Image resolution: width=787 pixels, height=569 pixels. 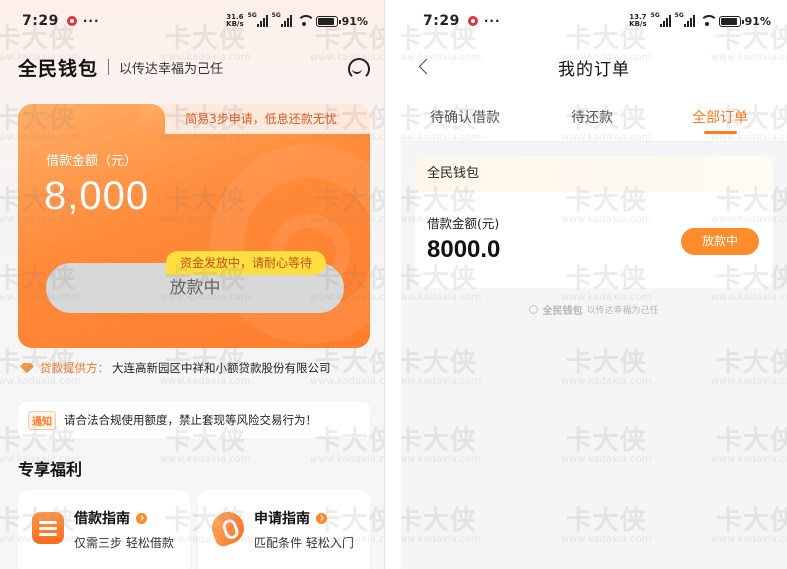 What do you see at coordinates (592, 117) in the screenshot?
I see `tab-pending-repay: 待还款` at bounding box center [592, 117].